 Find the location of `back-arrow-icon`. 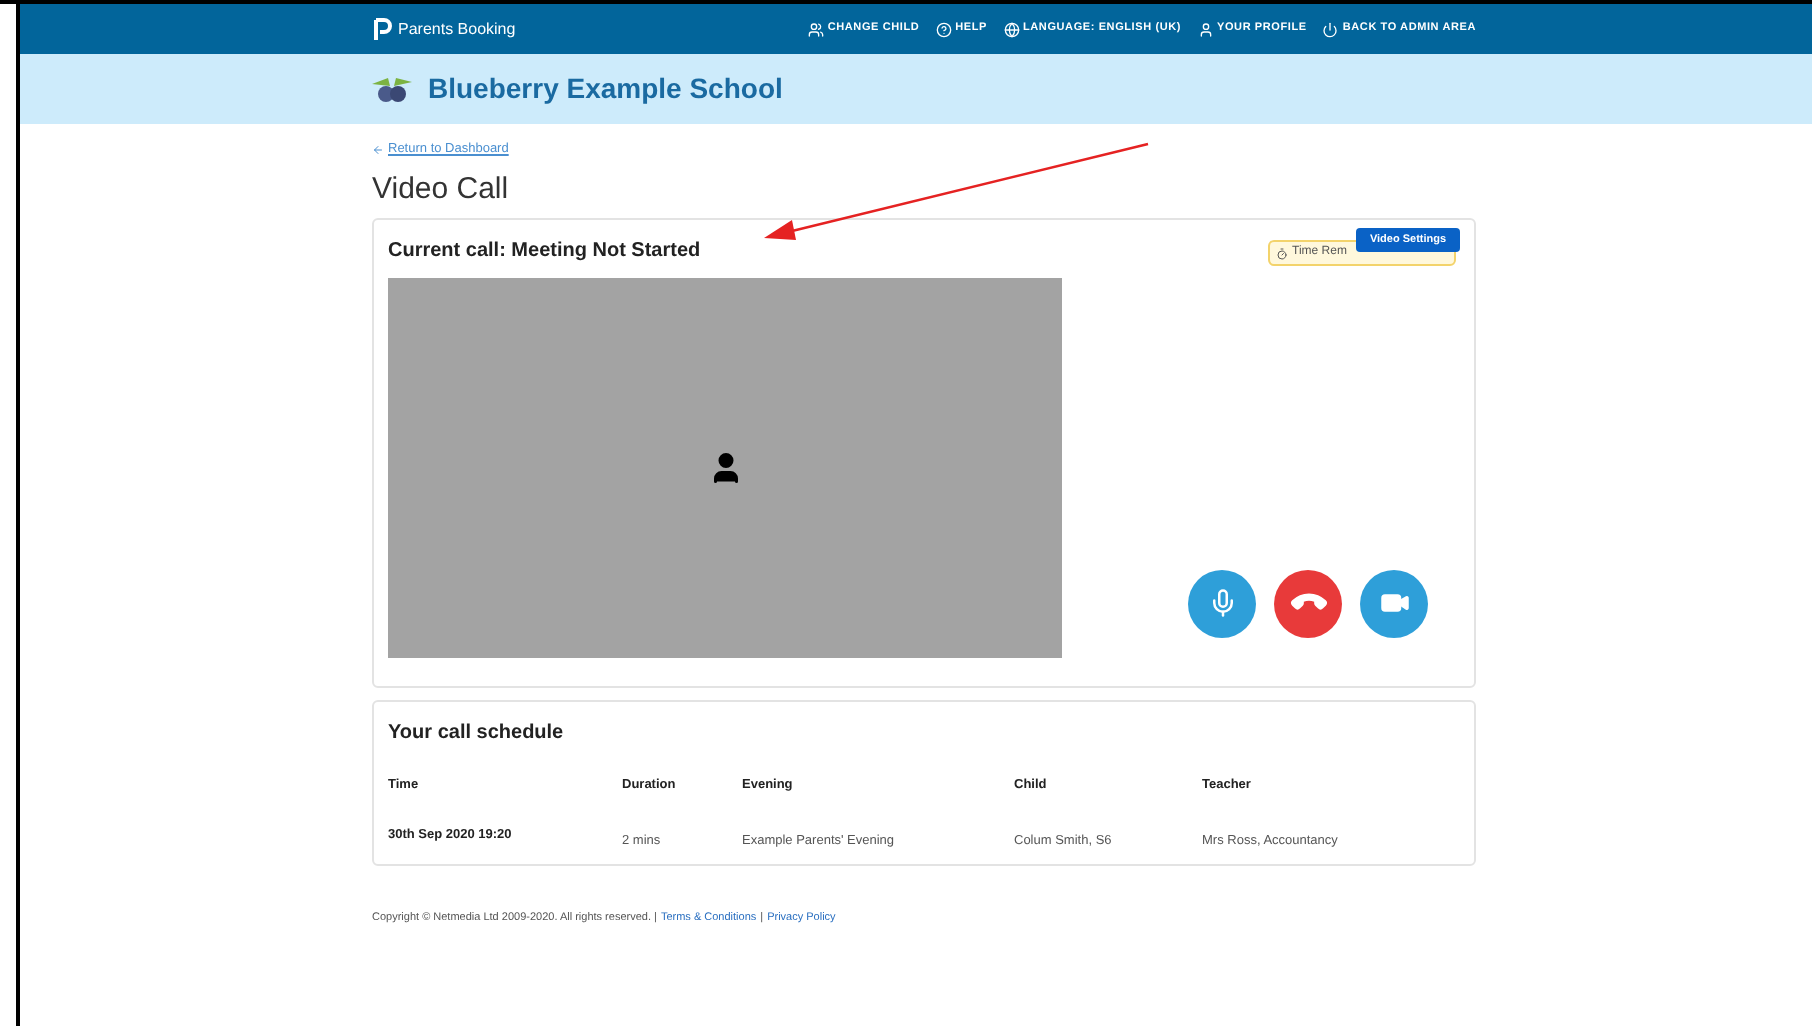

back-arrow-icon is located at coordinates (378, 149).